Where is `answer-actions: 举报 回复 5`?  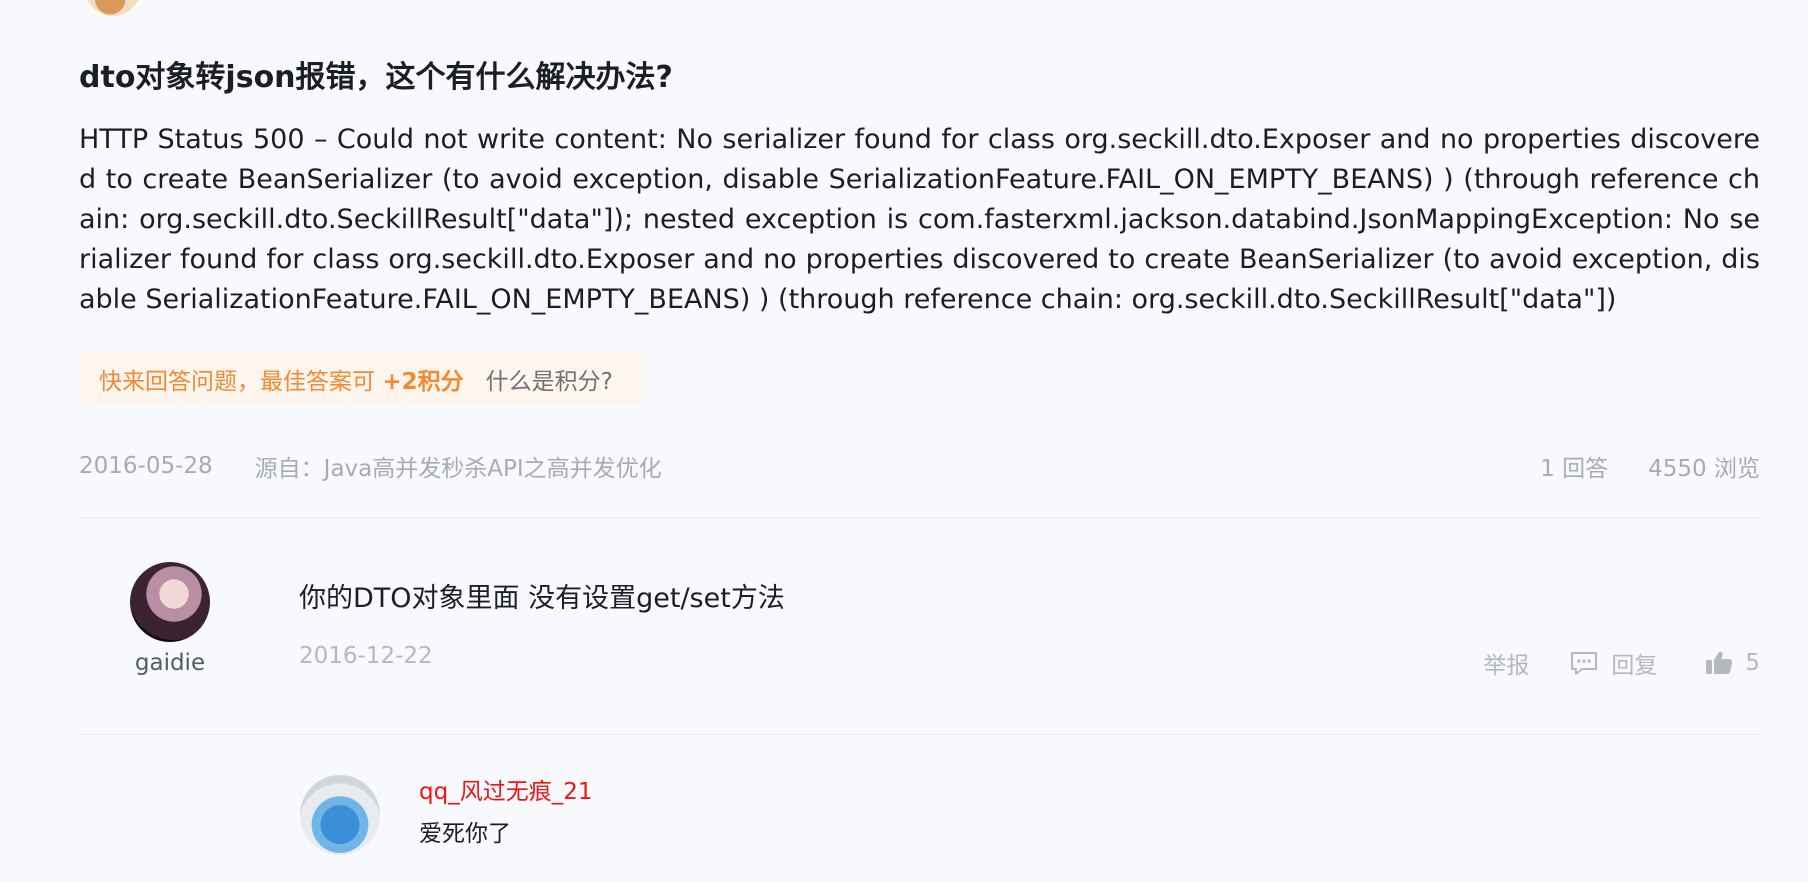 answer-actions: 举报 回复 5 is located at coordinates (1621, 663).